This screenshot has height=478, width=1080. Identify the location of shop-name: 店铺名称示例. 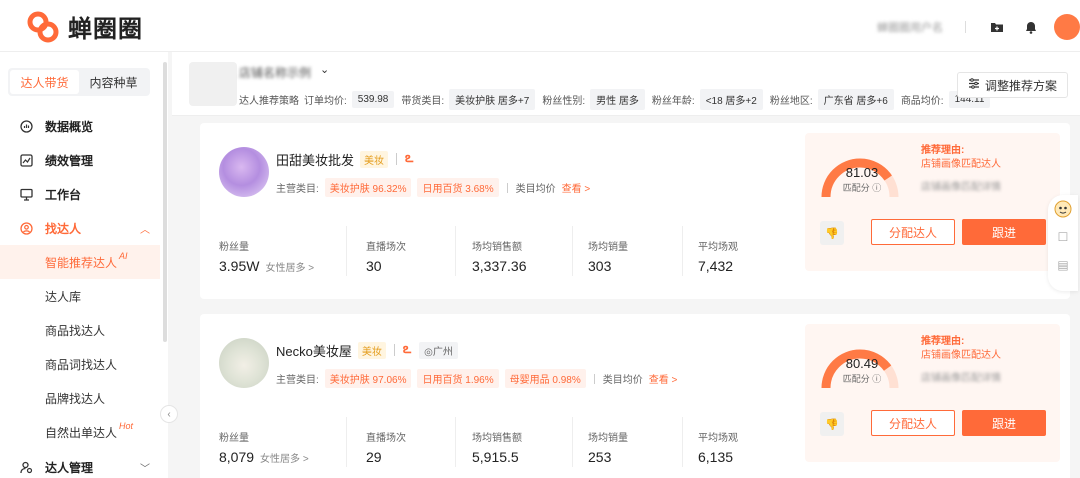
(275, 72).